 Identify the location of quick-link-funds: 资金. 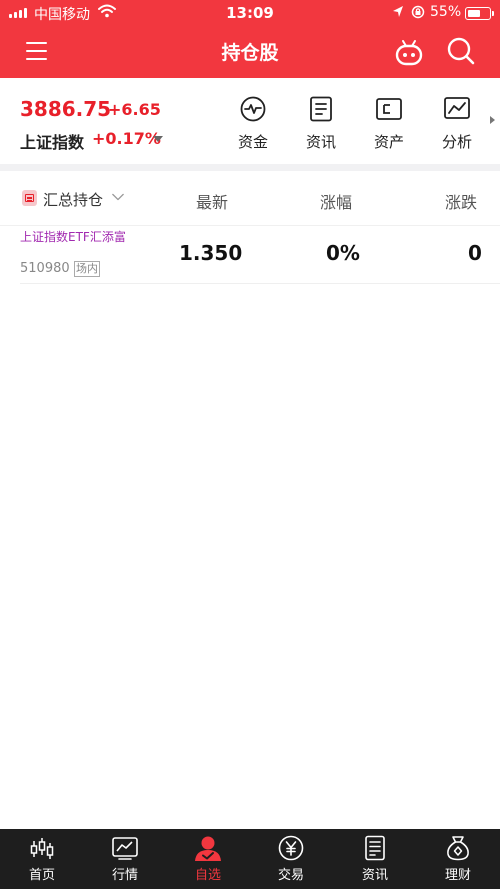
(253, 124).